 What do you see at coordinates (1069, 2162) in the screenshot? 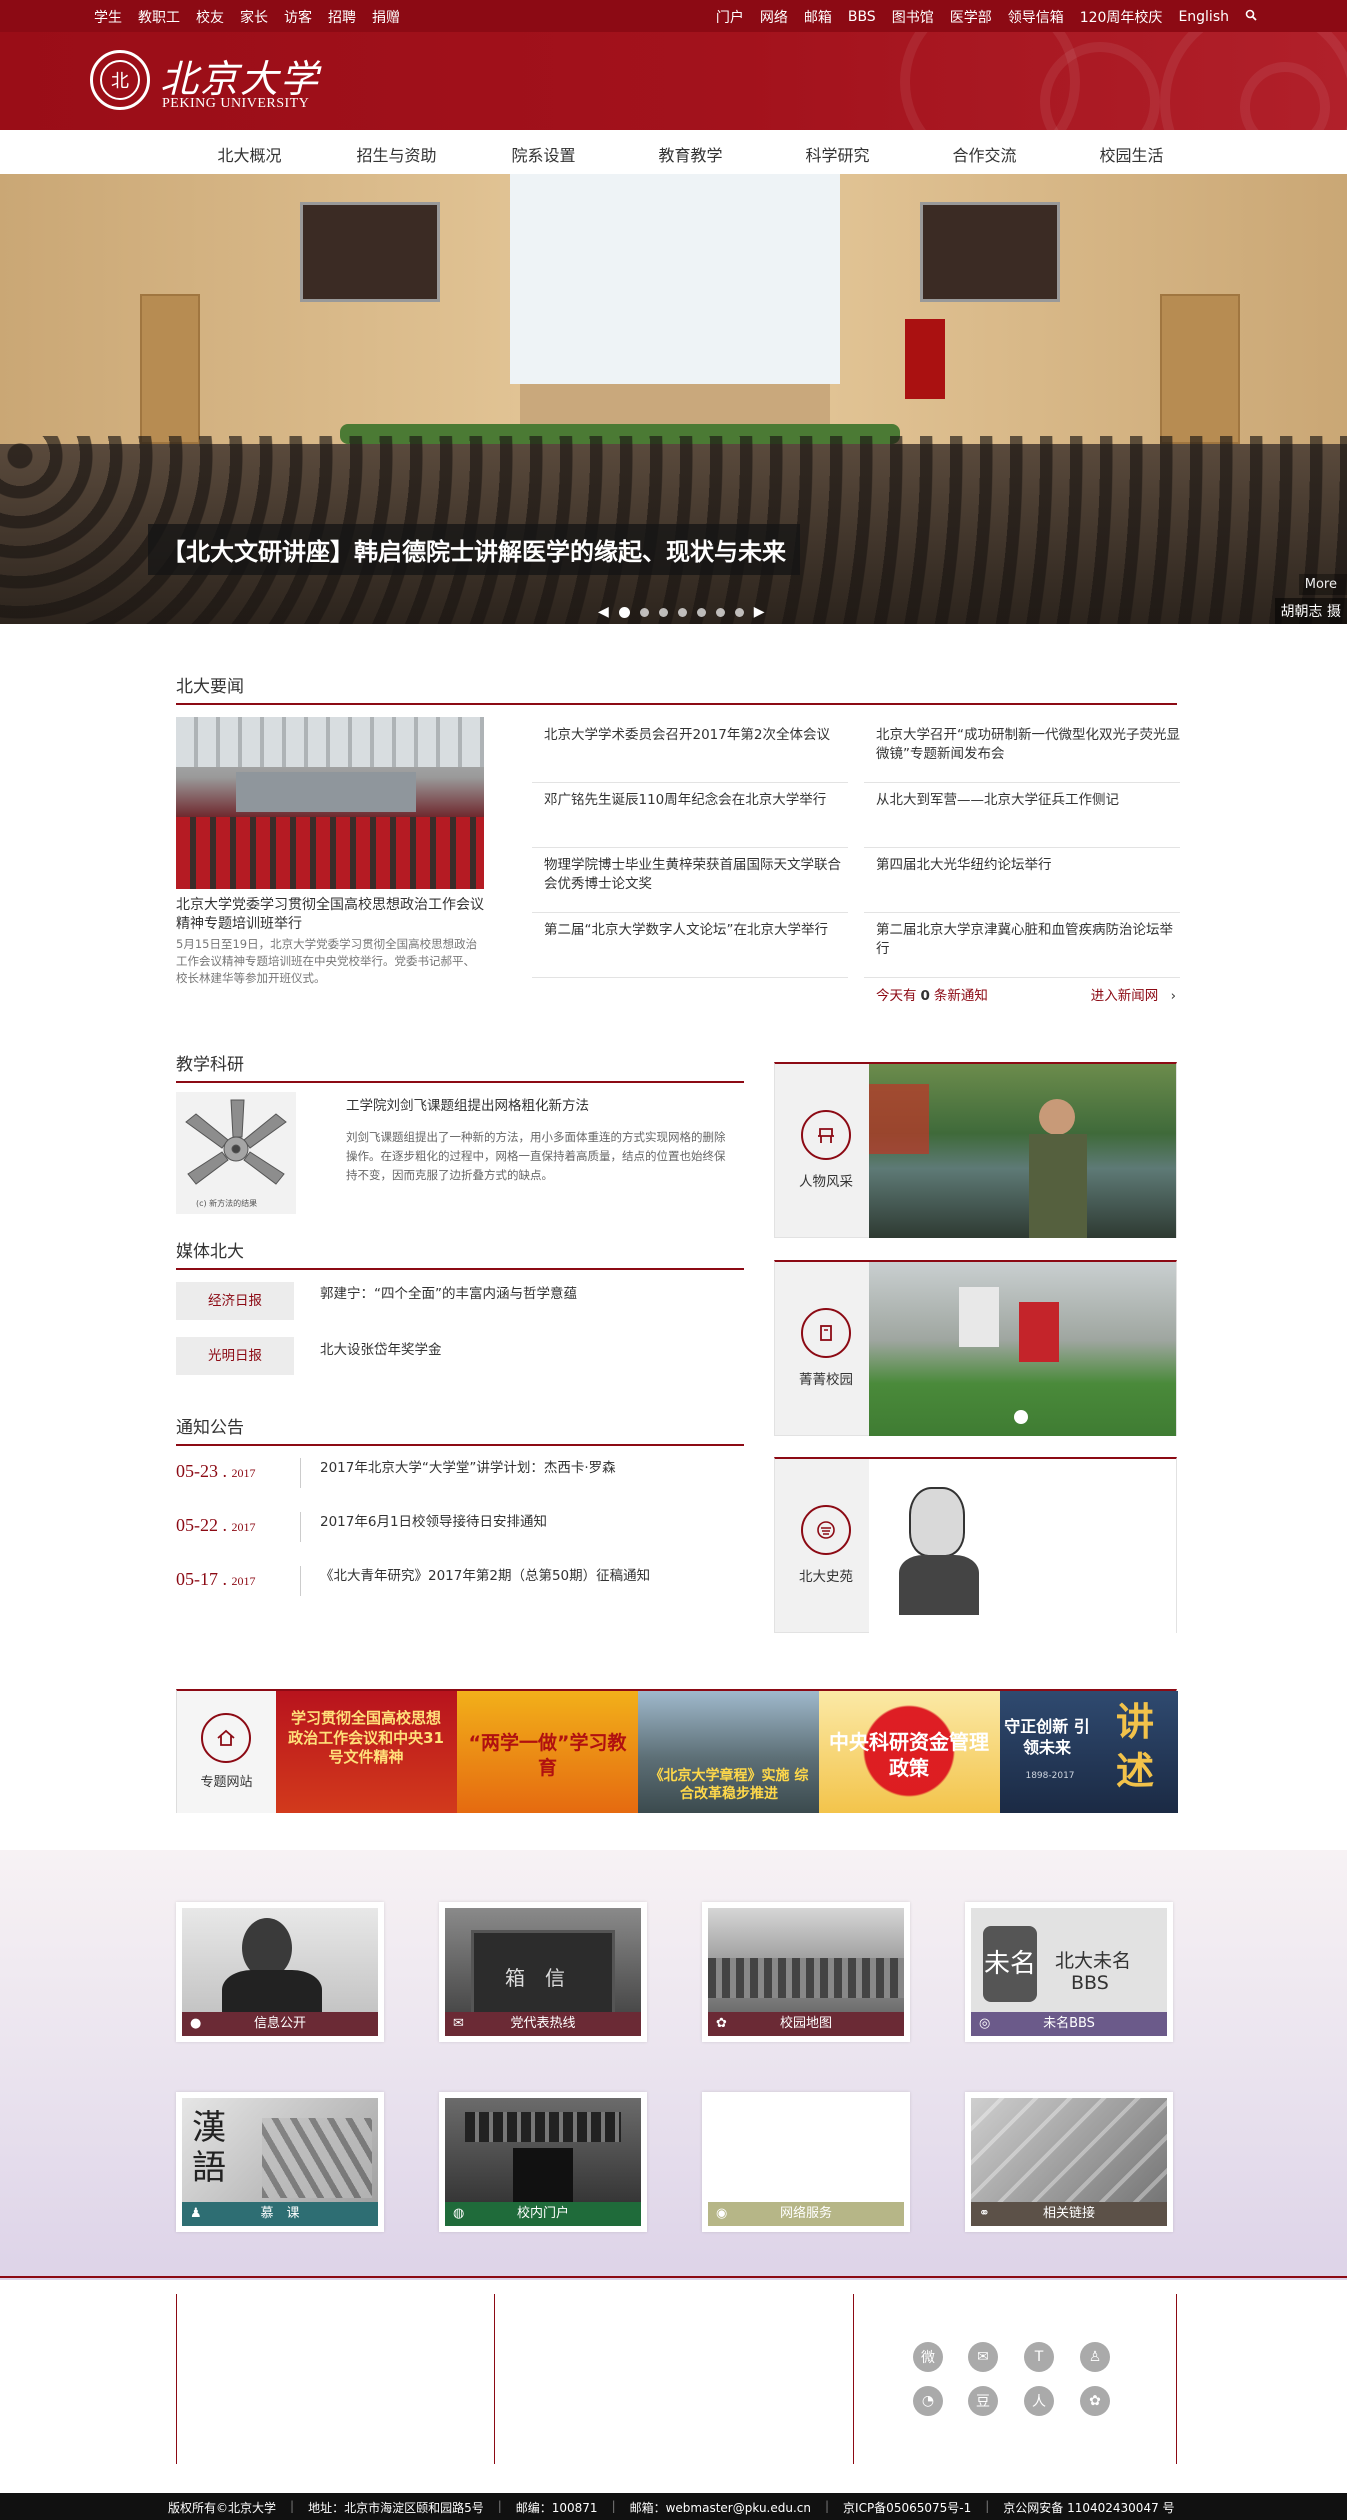
I see `tile-related-links: ⚭ 相关链接` at bounding box center [1069, 2162].